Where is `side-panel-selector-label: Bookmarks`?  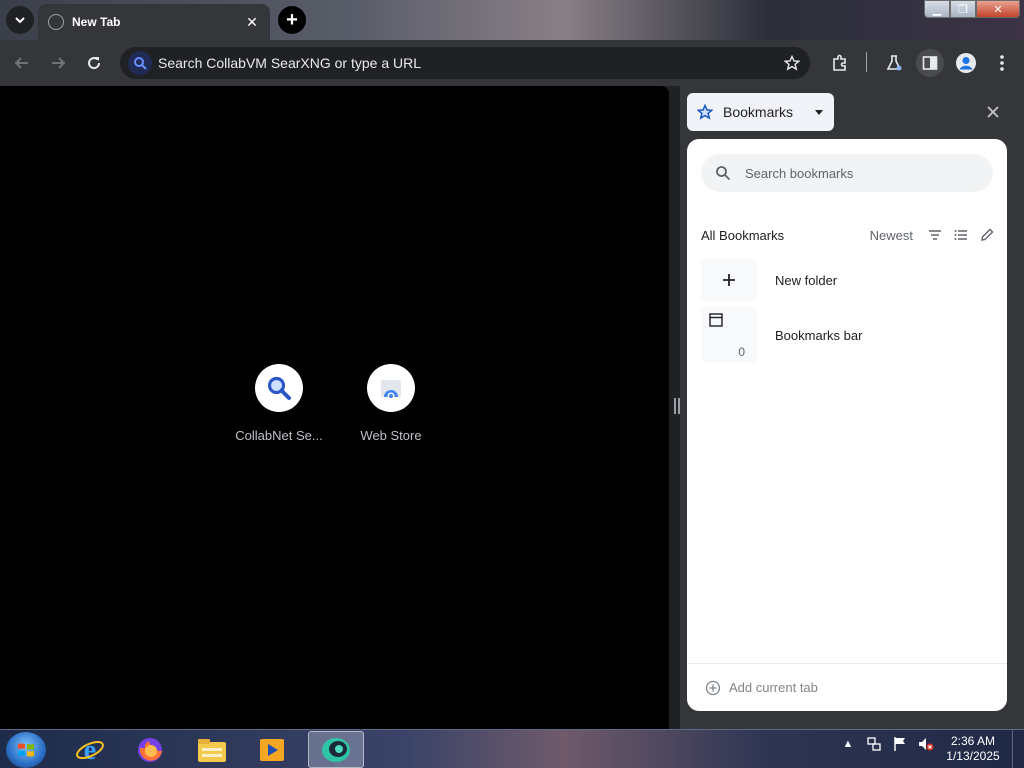
side-panel-selector-label: Bookmarks is located at coordinates (758, 112).